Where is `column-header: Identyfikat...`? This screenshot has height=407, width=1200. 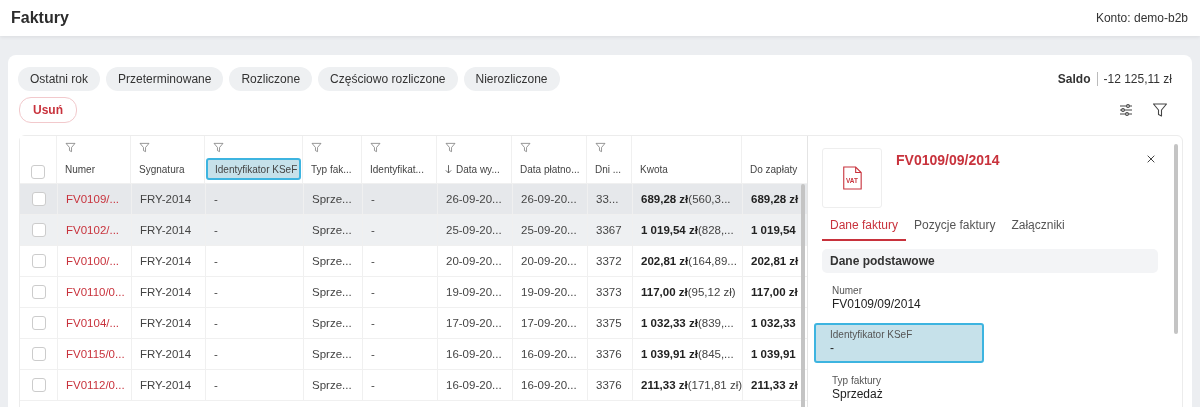 column-header: Identyfikat... is located at coordinates (399, 169).